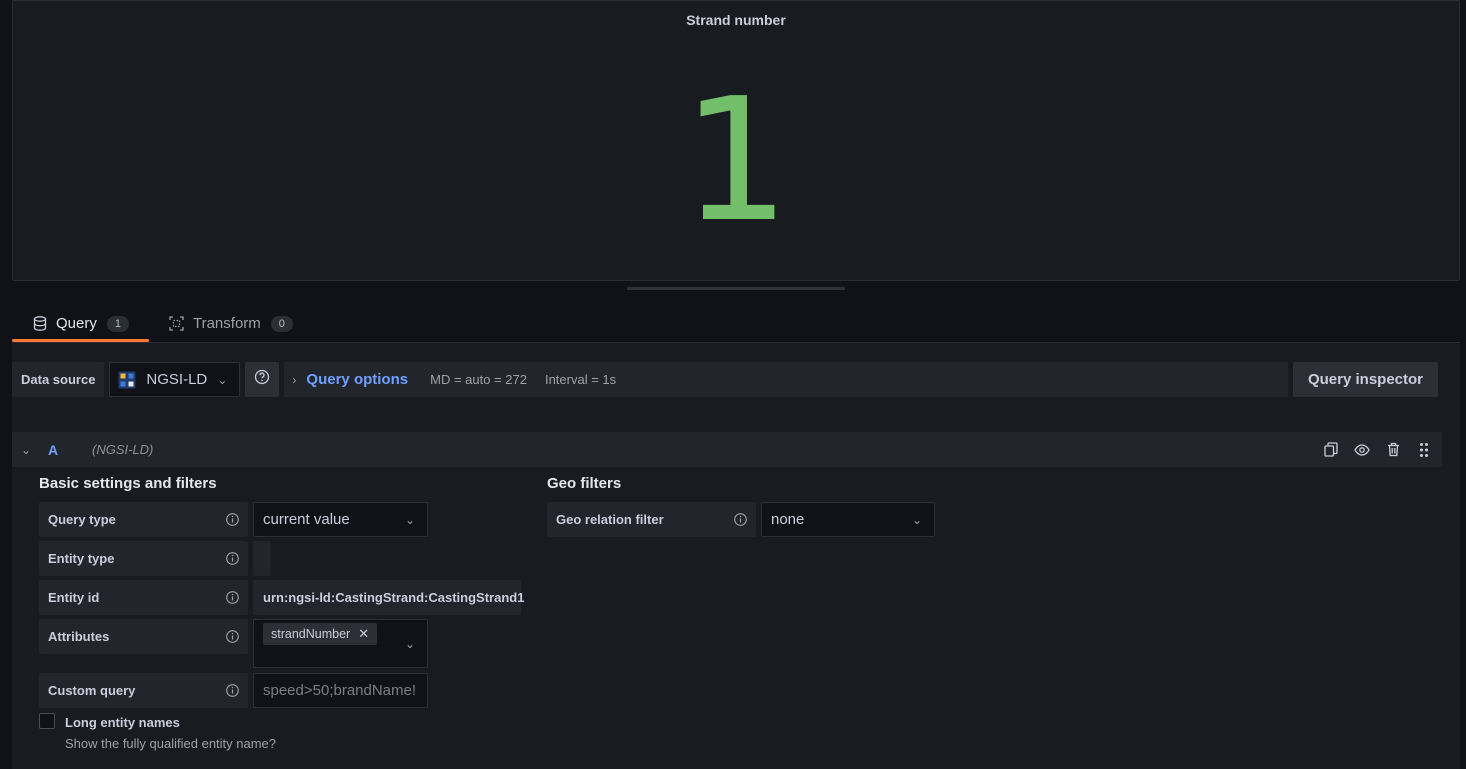  Describe the element at coordinates (388, 597) in the screenshot. I see `entity-id-input: urn:ngsi-ld:CastingStrand:CastingStrand1` at that location.